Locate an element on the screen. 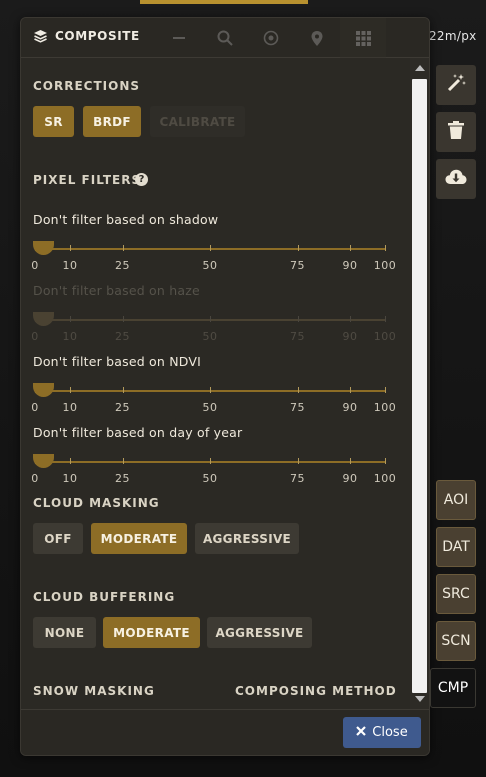  panel-footer: Close is located at coordinates (225, 732).